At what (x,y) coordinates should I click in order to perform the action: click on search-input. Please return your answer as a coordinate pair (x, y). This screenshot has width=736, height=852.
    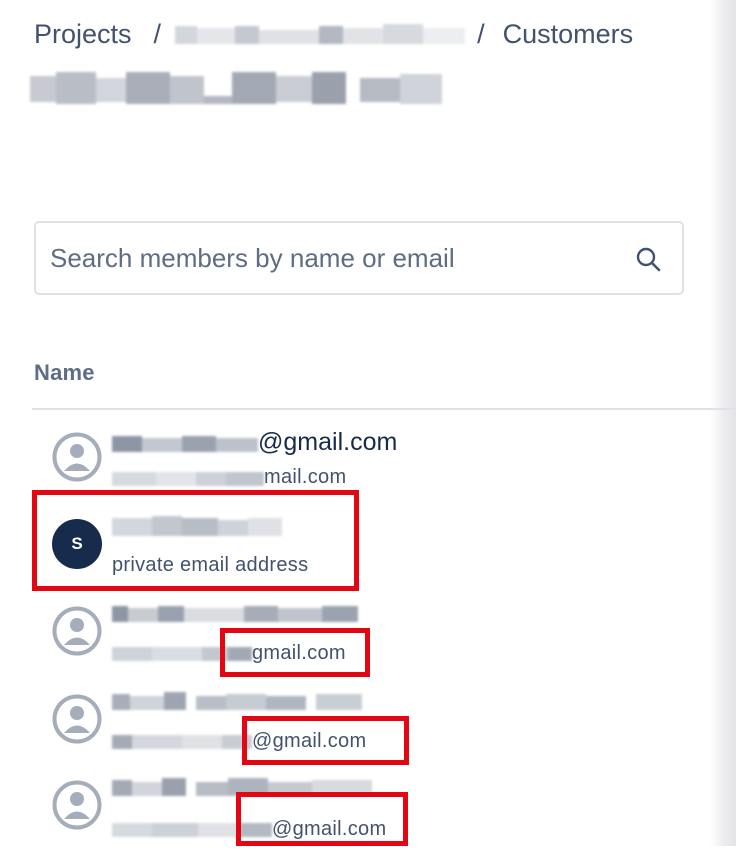
    Looking at the image, I should click on (330, 258).